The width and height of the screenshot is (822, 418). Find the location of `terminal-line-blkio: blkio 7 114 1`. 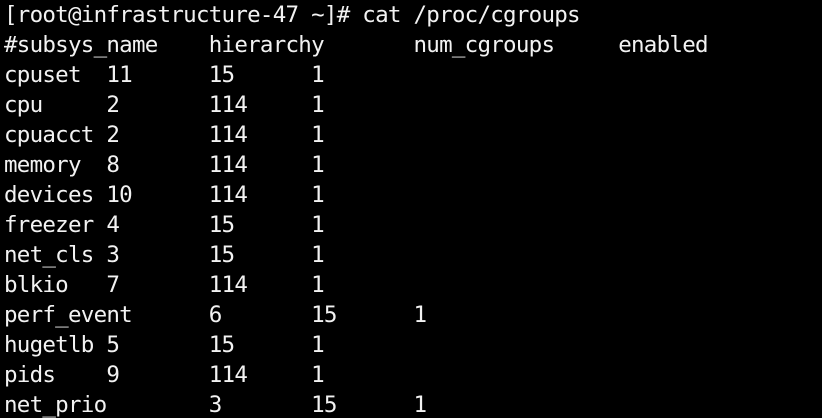

terminal-line-blkio: blkio 7 114 1 is located at coordinates (164, 285).